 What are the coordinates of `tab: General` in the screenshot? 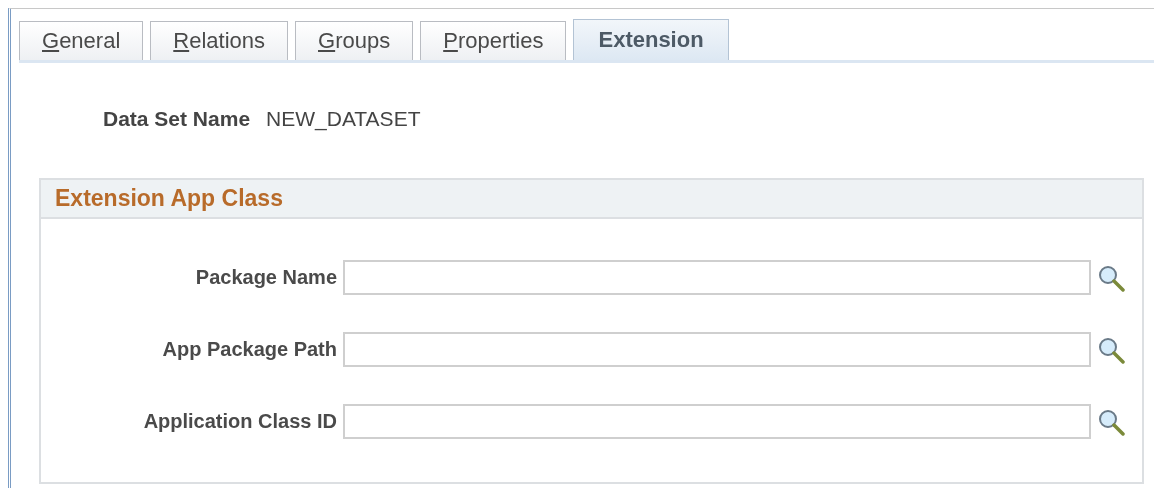 It's located at (81, 40).